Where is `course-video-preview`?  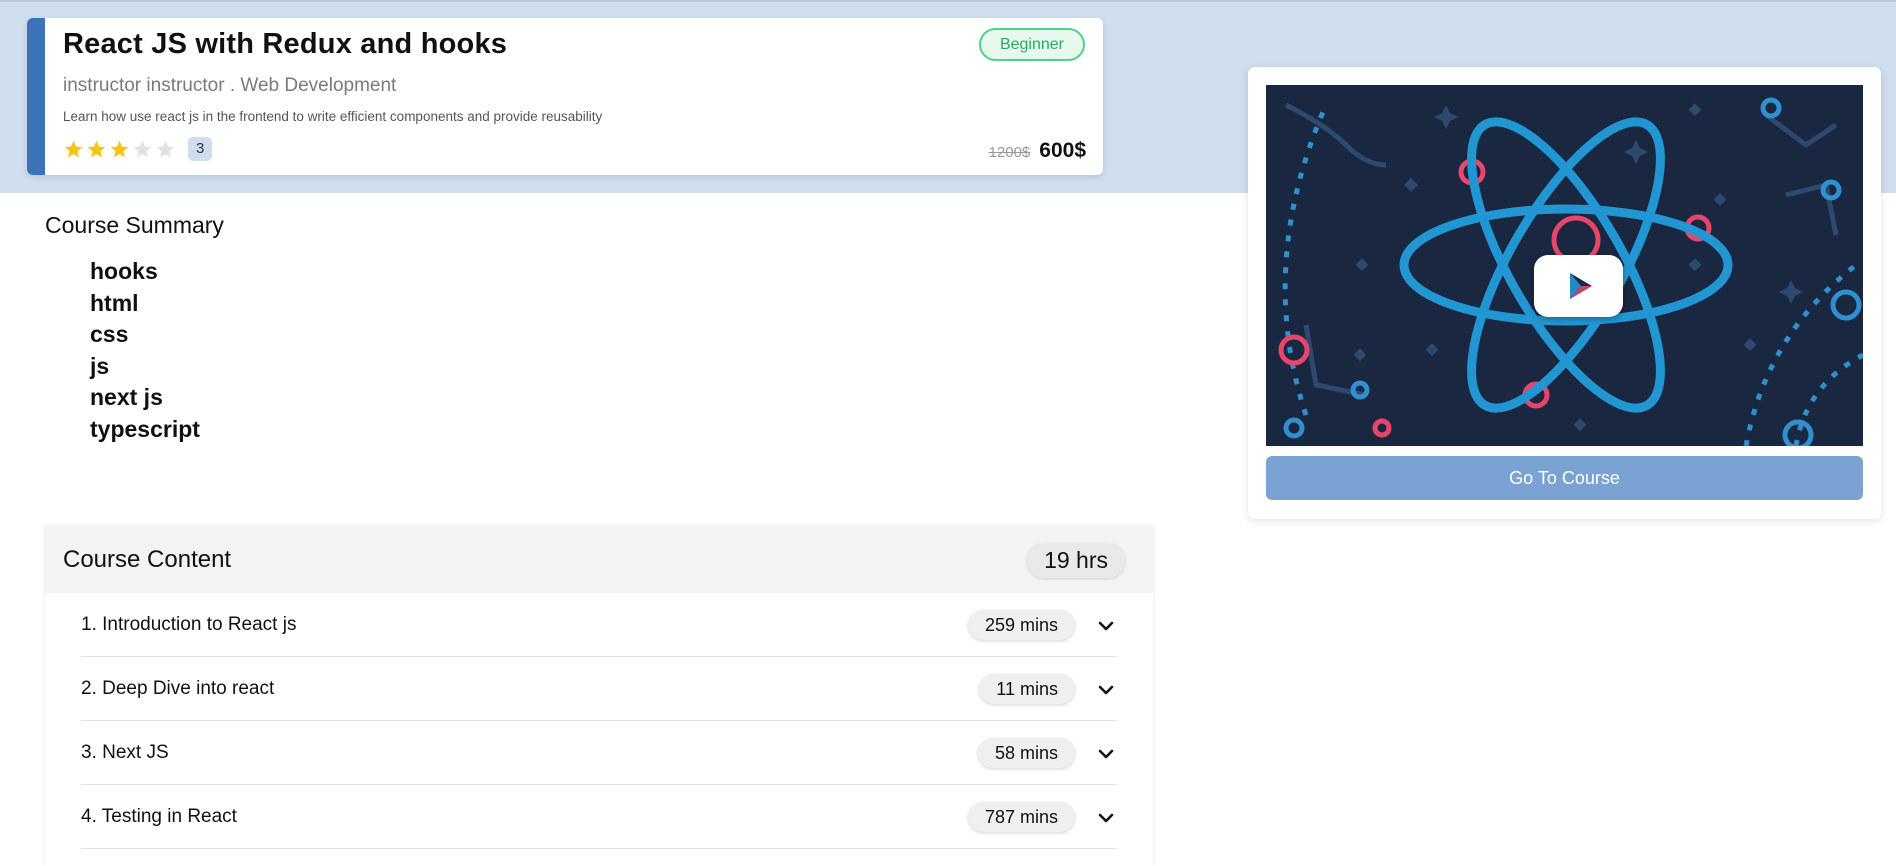
course-video-preview is located at coordinates (1564, 265).